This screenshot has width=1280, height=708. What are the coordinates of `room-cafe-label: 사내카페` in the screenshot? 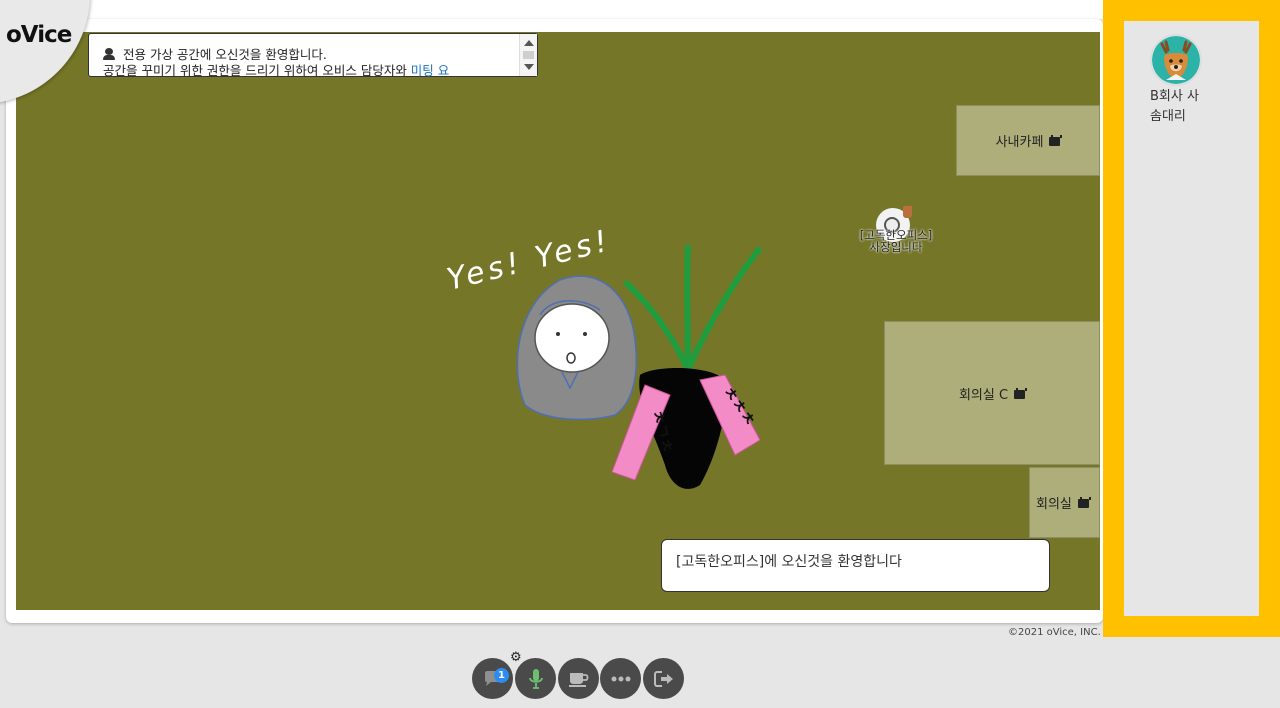 It's located at (1019, 142).